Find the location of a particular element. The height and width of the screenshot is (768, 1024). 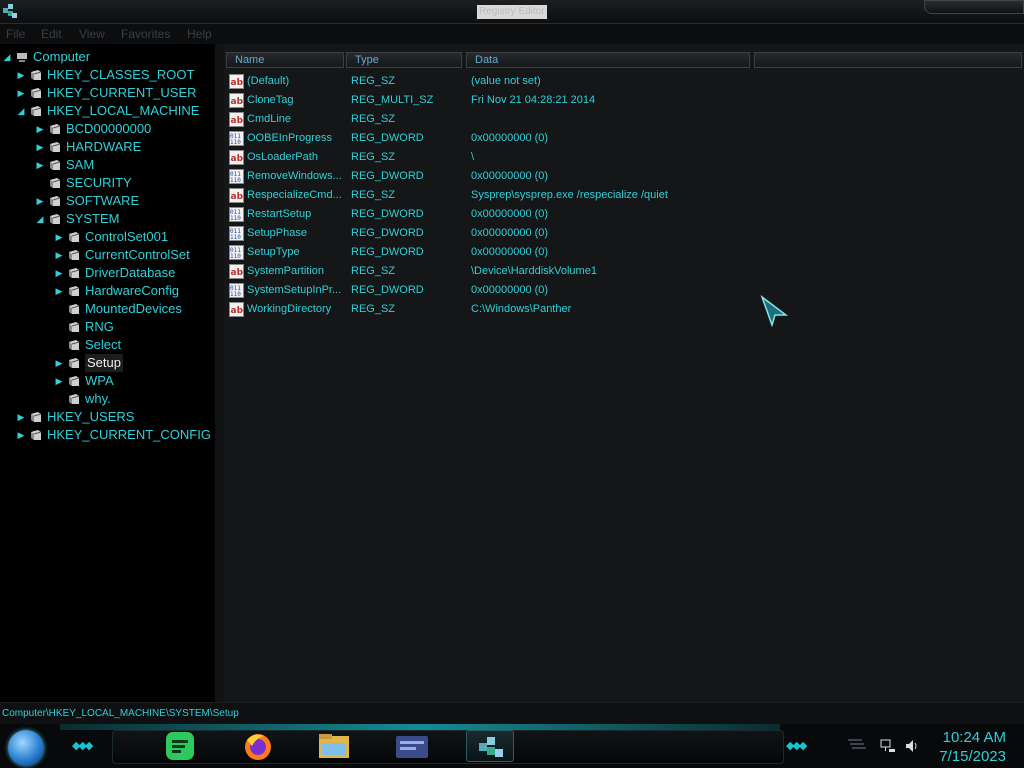

menu-view: View is located at coordinates (92, 34).